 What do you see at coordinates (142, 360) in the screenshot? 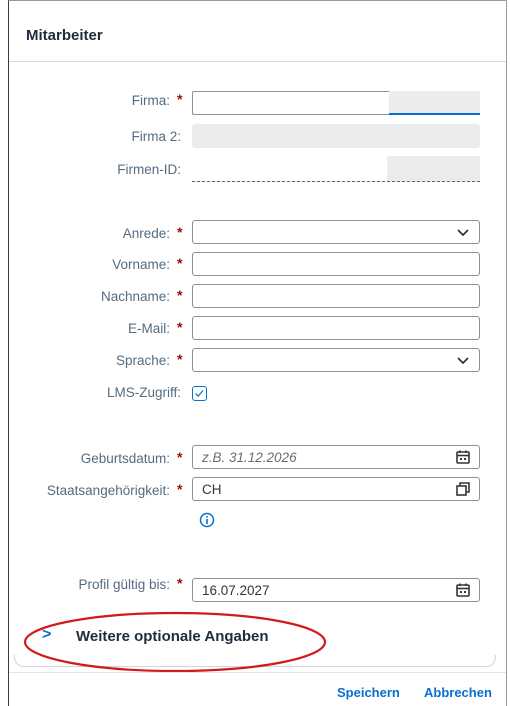
I see `sprache-label: Sprache:` at bounding box center [142, 360].